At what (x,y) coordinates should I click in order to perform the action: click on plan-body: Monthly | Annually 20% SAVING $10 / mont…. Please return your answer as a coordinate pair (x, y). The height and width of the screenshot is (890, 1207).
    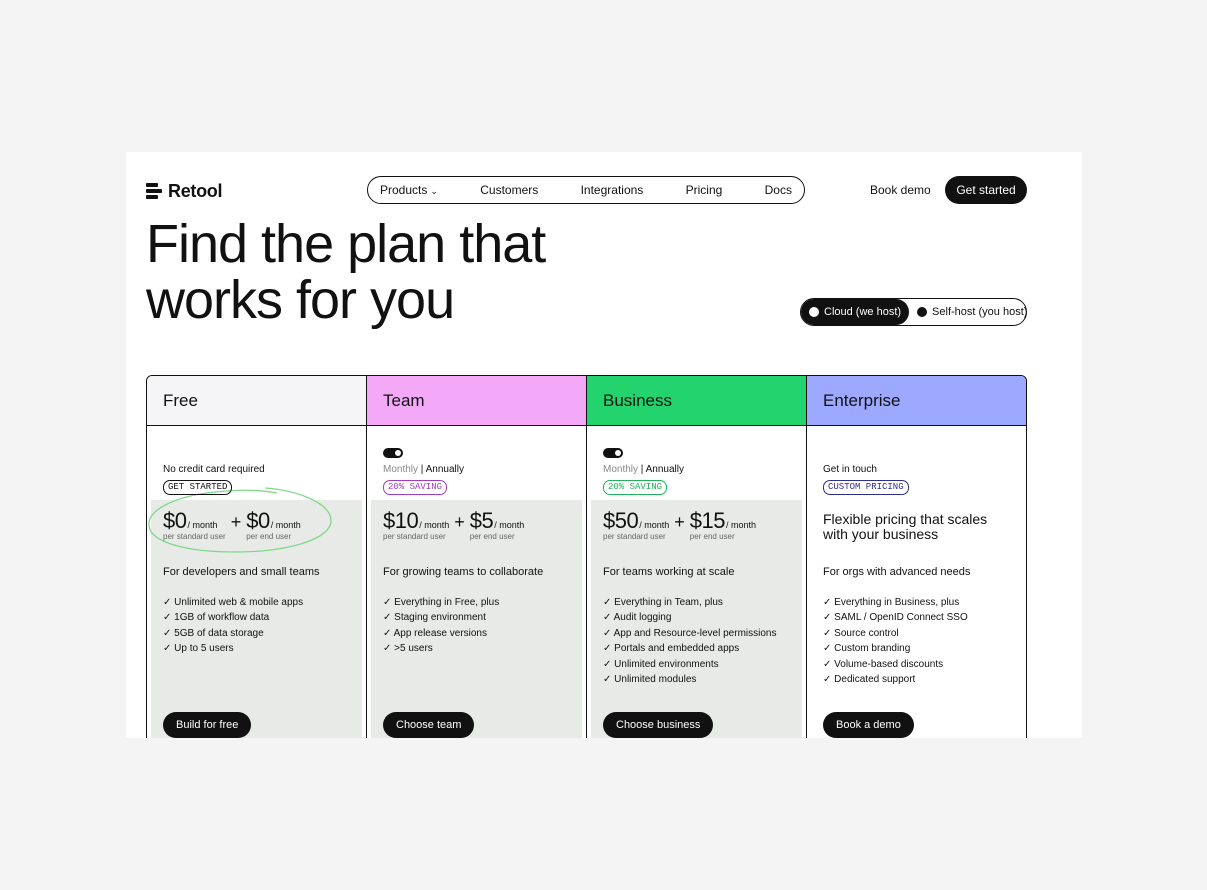
    Looking at the image, I should click on (476, 582).